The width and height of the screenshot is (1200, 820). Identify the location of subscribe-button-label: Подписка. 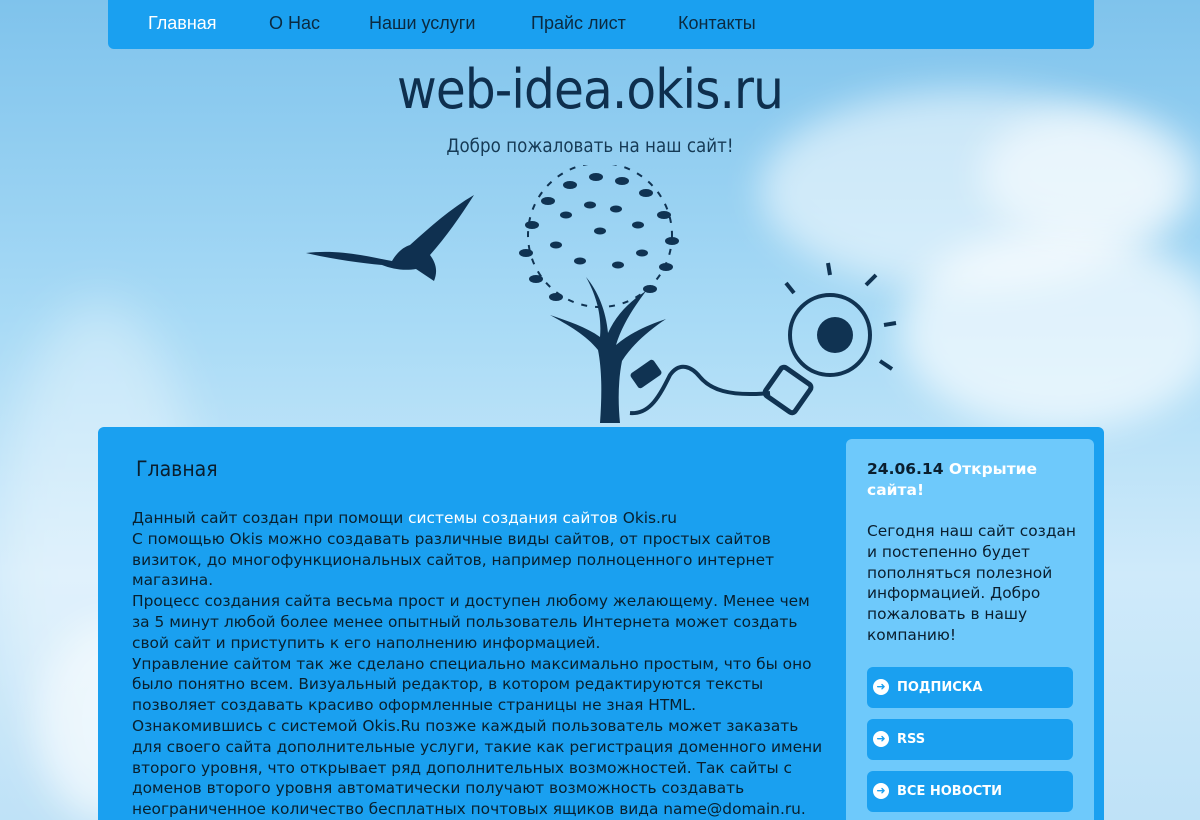
(940, 687).